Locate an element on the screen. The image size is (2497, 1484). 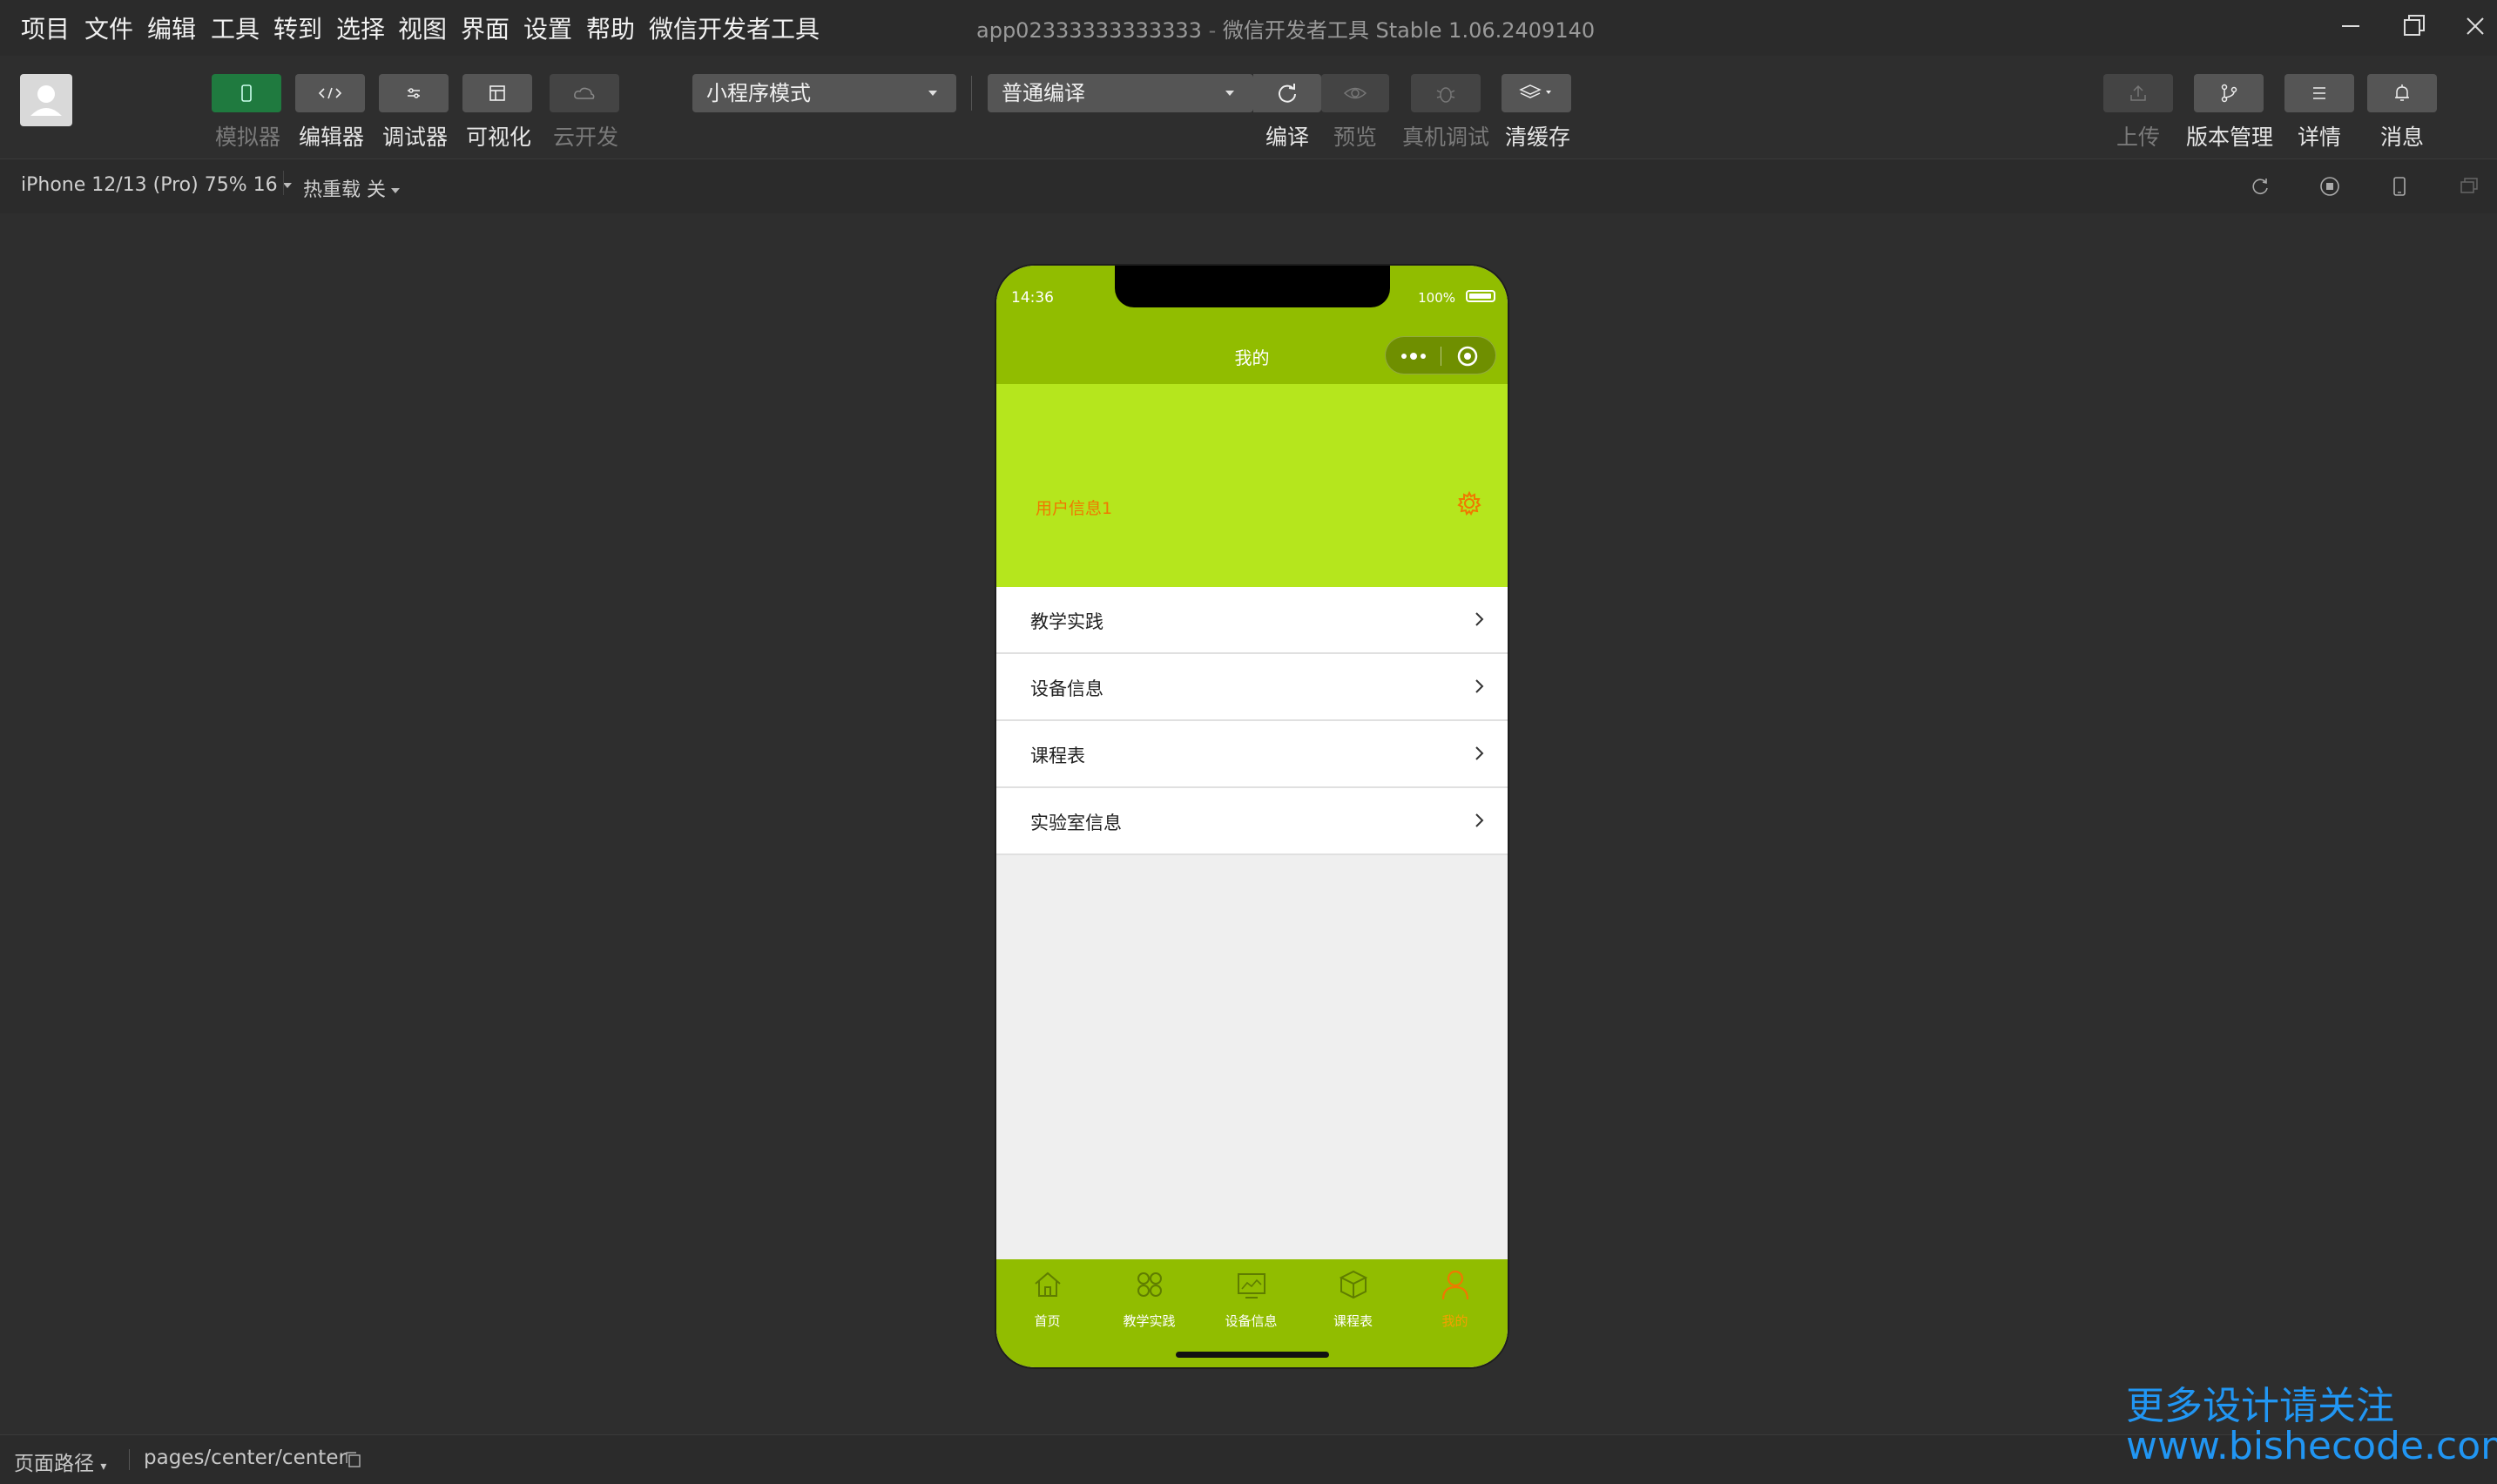
menu-project: 项目 is located at coordinates (45, 28).